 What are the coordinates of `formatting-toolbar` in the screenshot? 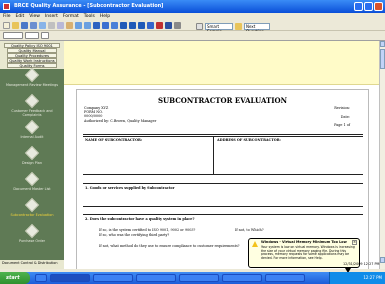 It's located at (192, 36).